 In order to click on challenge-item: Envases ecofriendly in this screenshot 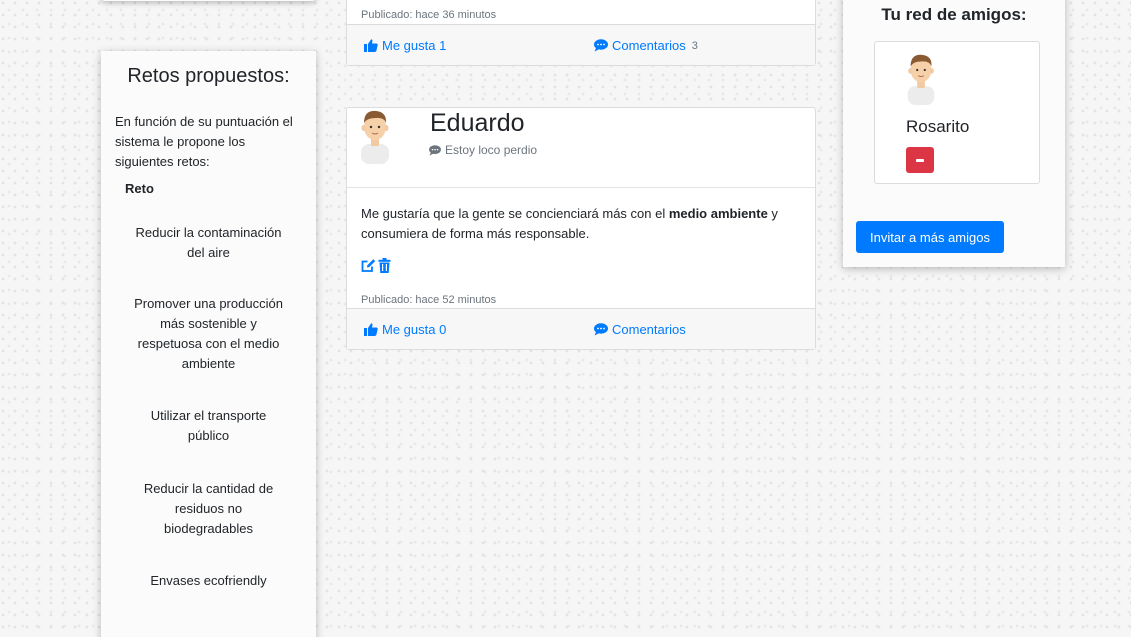, I will do `click(208, 580)`.